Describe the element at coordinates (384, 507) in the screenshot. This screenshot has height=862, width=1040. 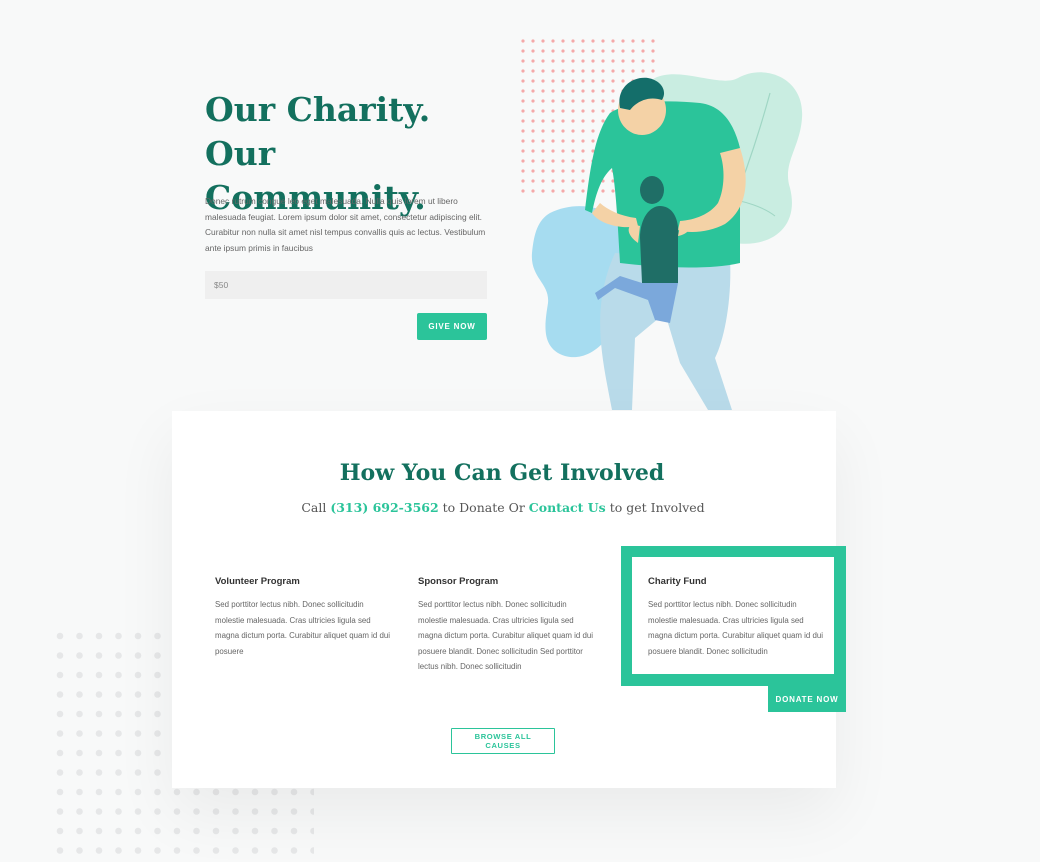
I see `phone-link: (313) 692-3562` at that location.